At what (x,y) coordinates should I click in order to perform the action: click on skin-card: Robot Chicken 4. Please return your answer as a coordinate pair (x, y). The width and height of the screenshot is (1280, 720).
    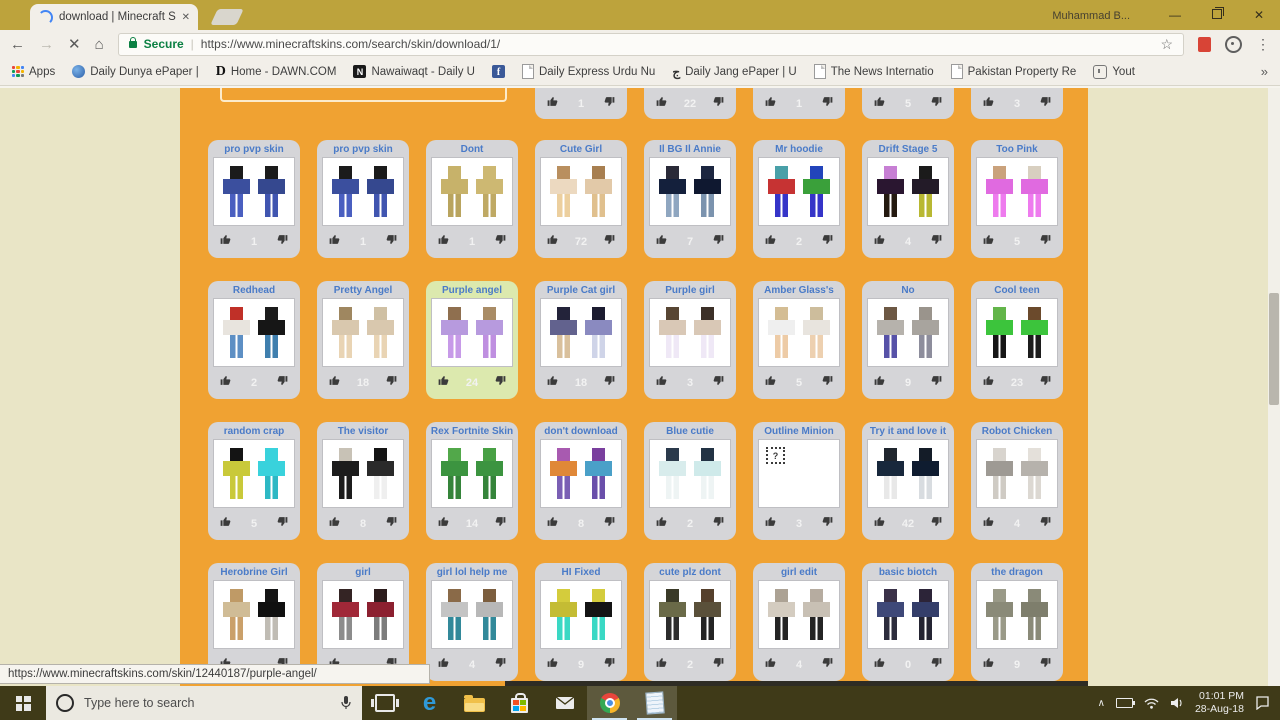
    Looking at the image, I should click on (1017, 481).